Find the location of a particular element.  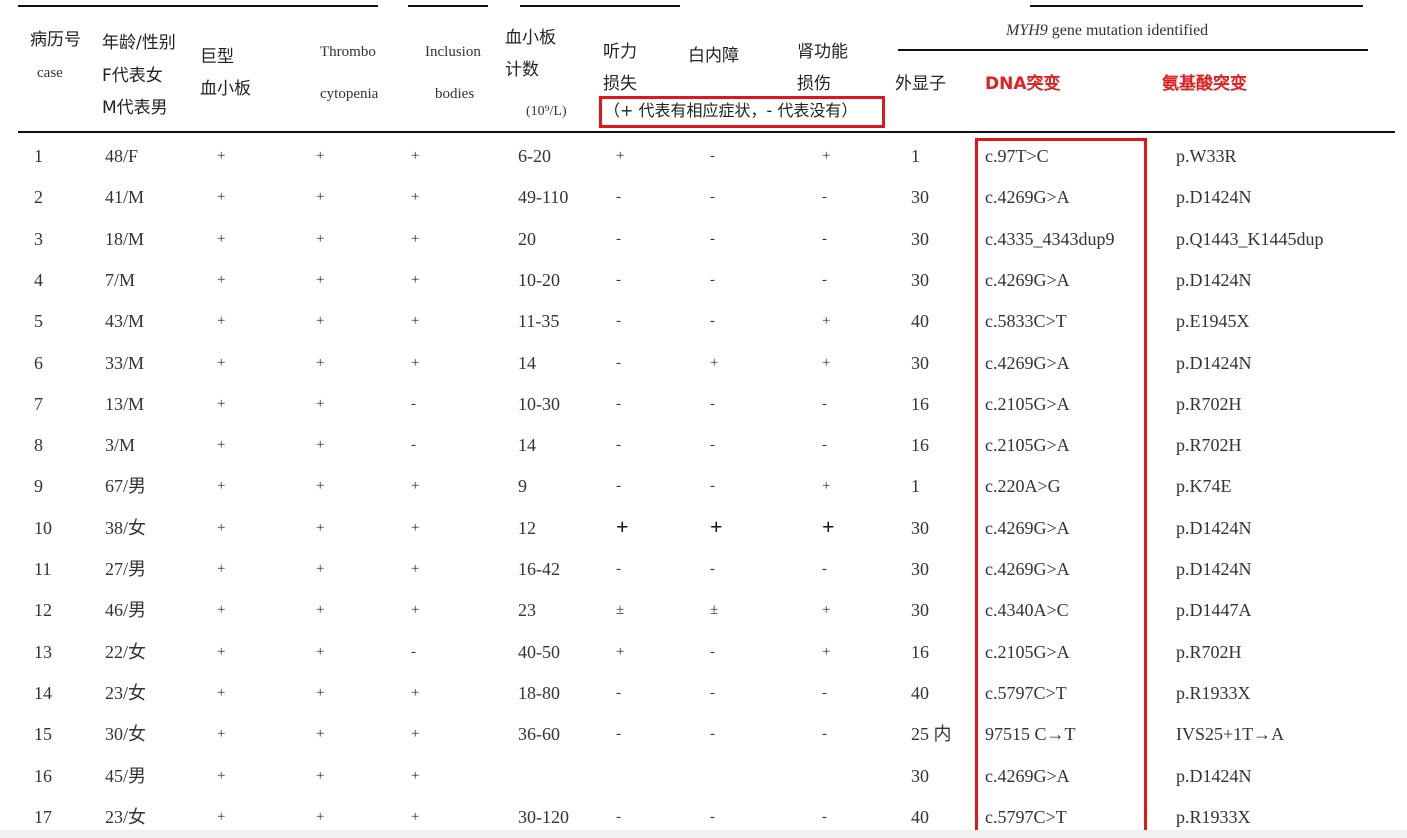

cell-aa: p.R702H is located at coordinates (1209, 404).